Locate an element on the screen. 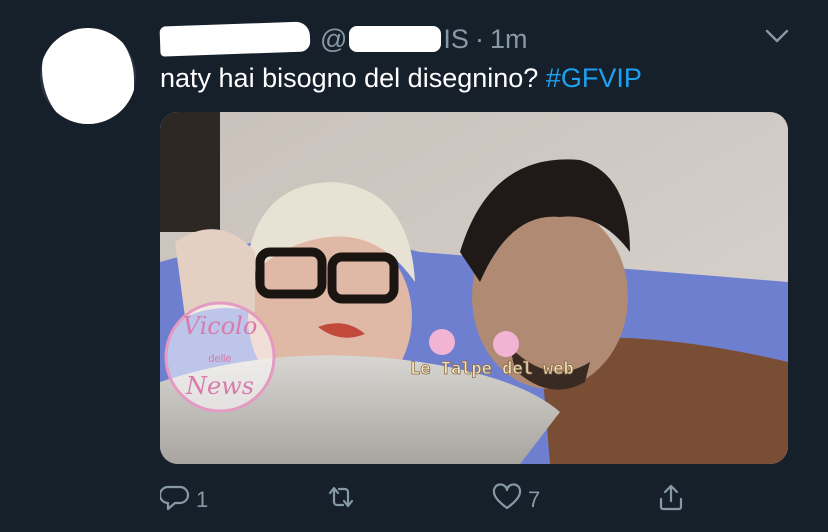  dark-shape is located at coordinates (190, 172).